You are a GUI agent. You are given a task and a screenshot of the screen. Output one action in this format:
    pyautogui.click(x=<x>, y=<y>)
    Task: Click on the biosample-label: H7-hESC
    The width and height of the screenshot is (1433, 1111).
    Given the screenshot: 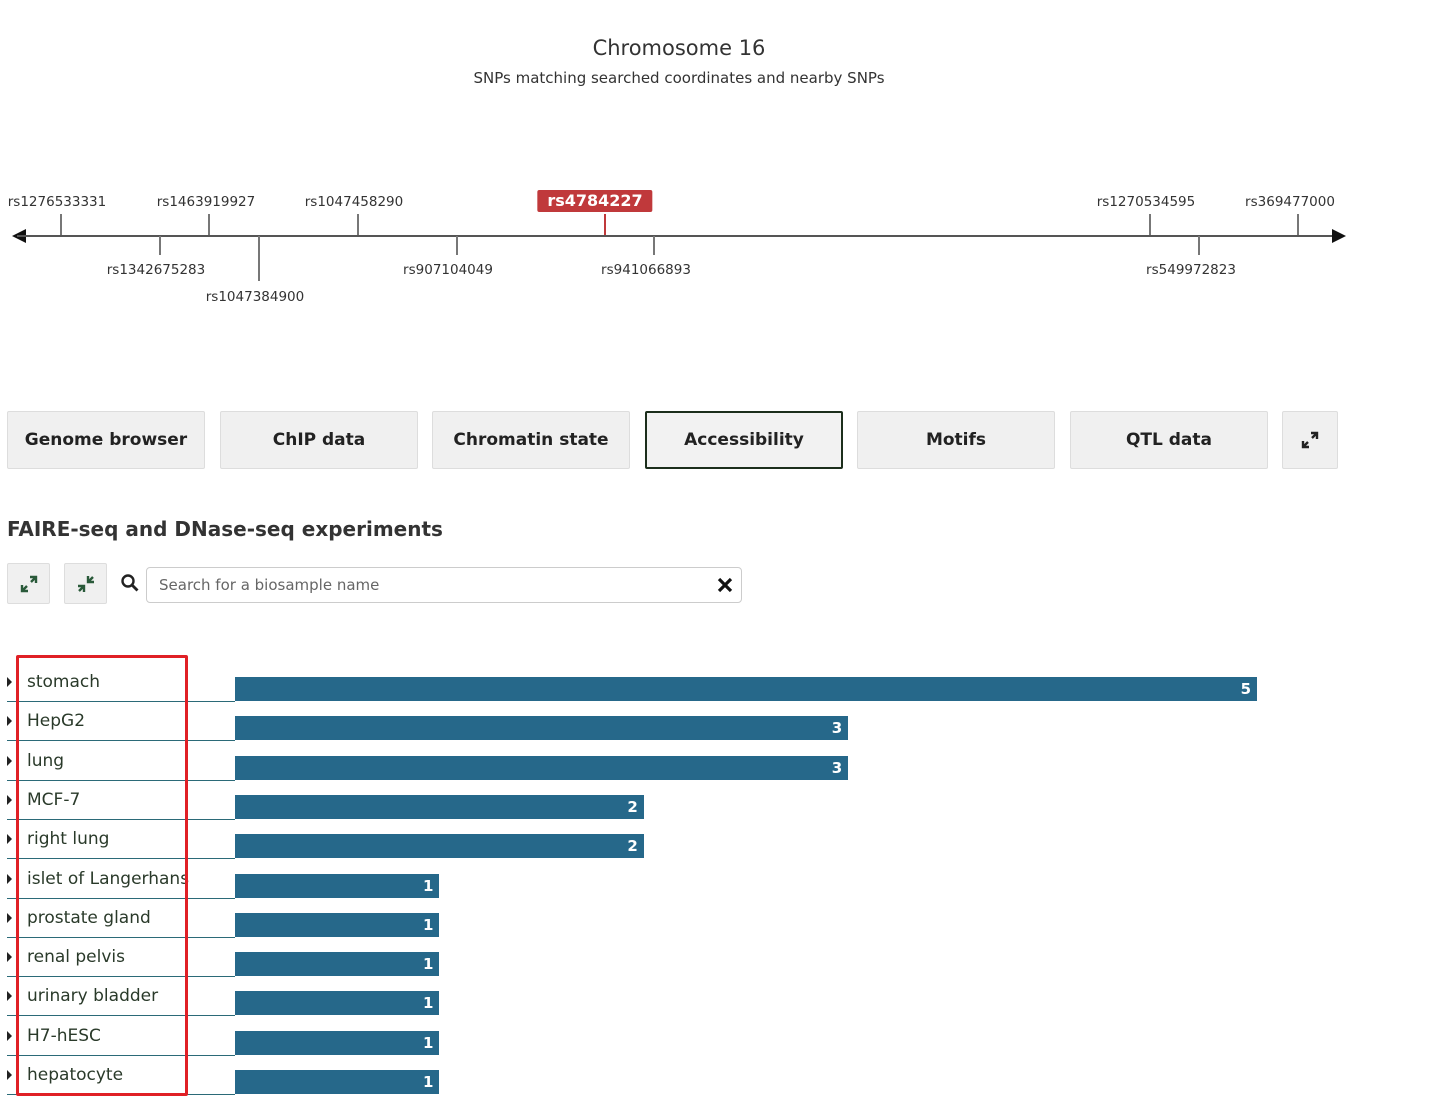 What is the action you would take?
    pyautogui.click(x=64, y=1036)
    